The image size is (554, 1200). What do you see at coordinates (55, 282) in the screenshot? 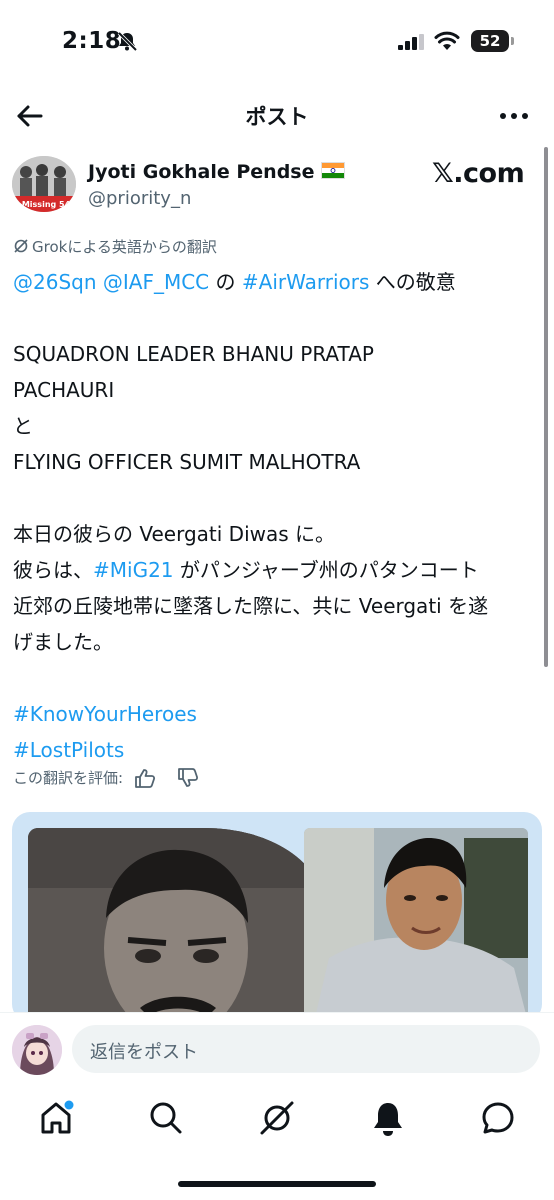
I see `mention-26sqn: @26Sqn` at bounding box center [55, 282].